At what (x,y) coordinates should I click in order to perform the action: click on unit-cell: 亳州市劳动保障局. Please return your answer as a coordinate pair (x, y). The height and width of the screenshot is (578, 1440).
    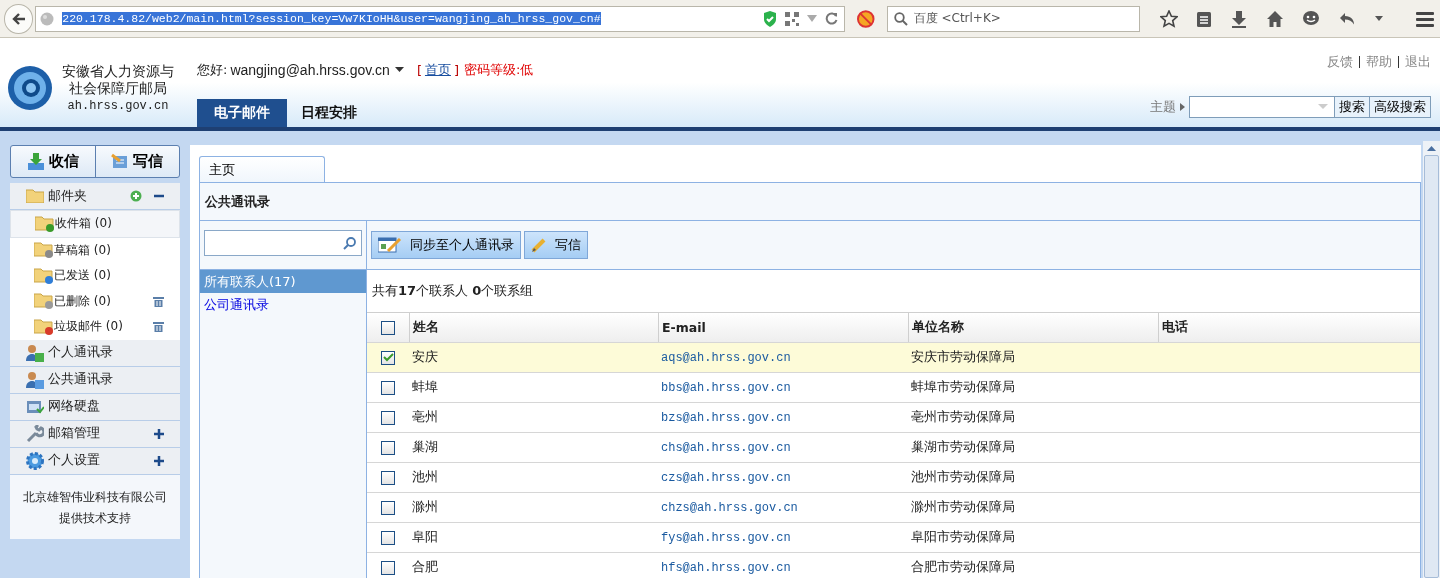
    Looking at the image, I should click on (963, 417).